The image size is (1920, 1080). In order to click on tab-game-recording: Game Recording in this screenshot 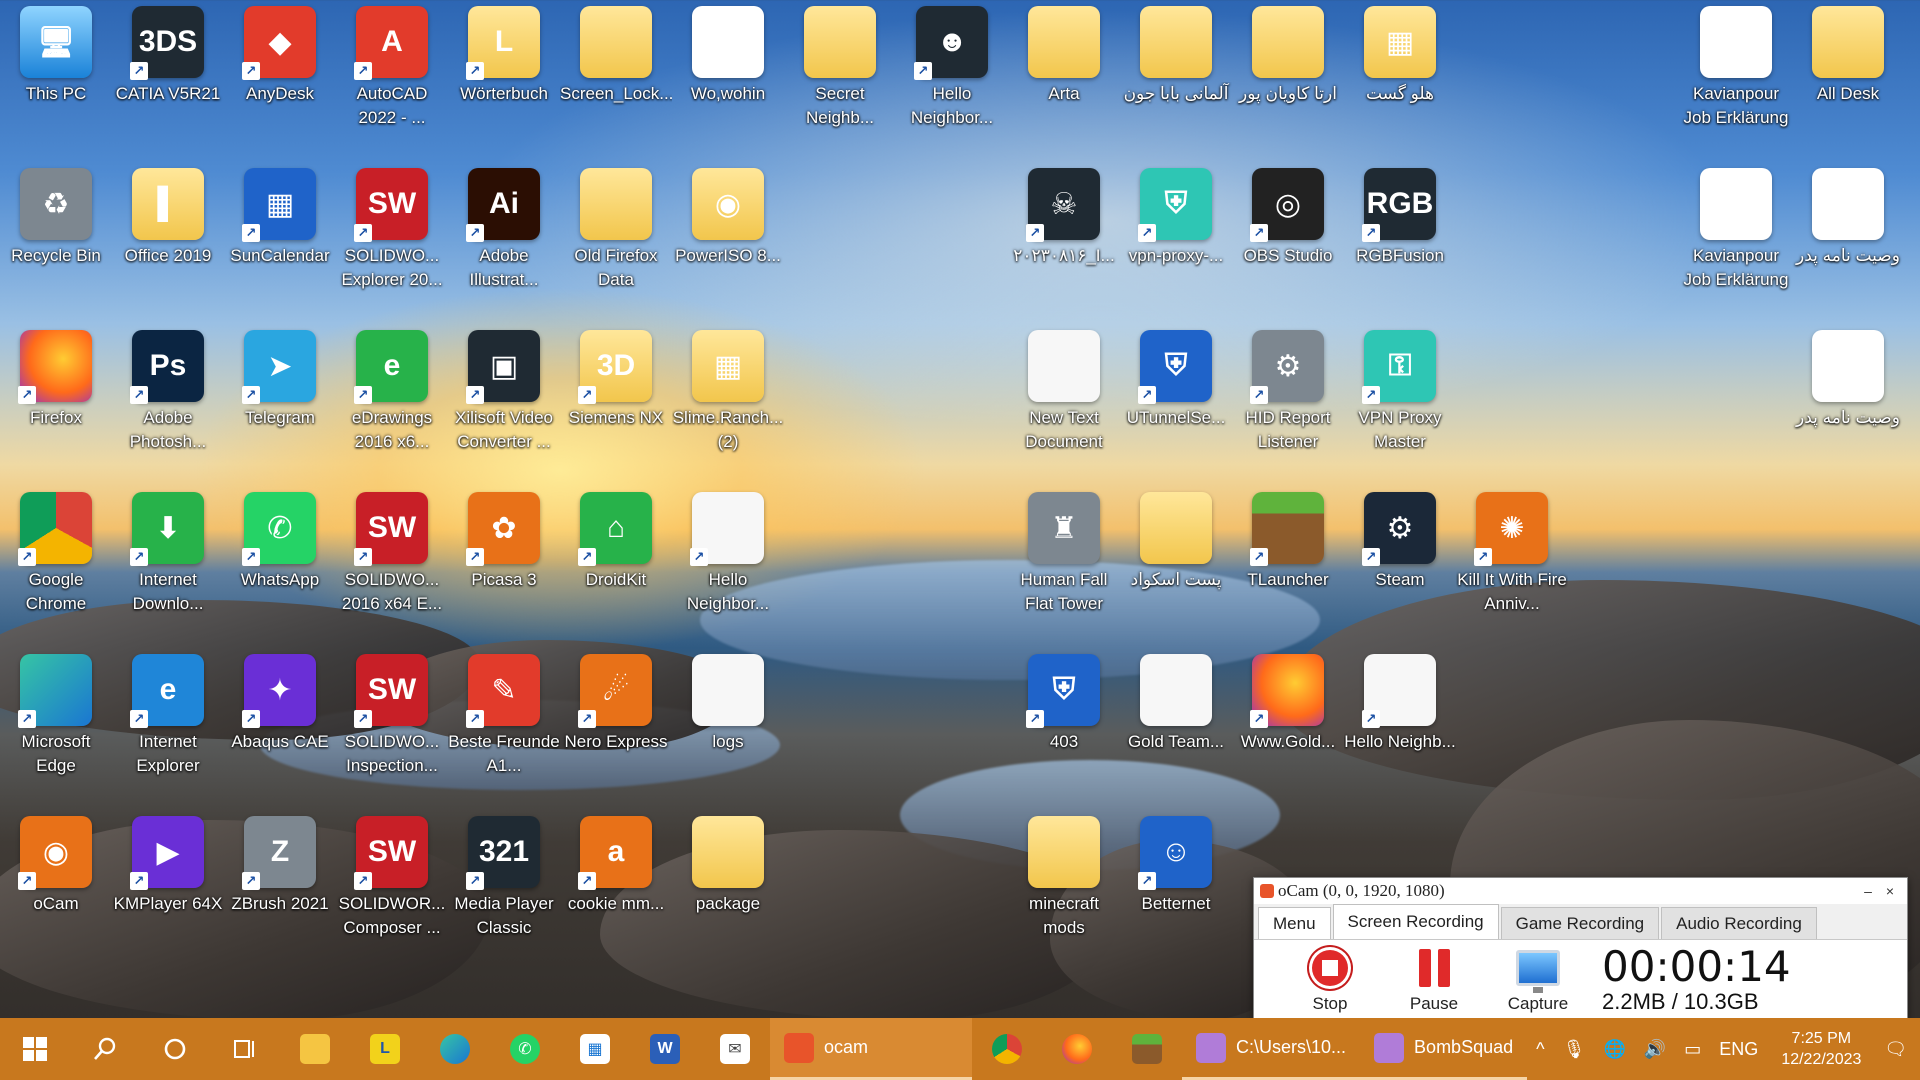, I will do `click(1580, 923)`.